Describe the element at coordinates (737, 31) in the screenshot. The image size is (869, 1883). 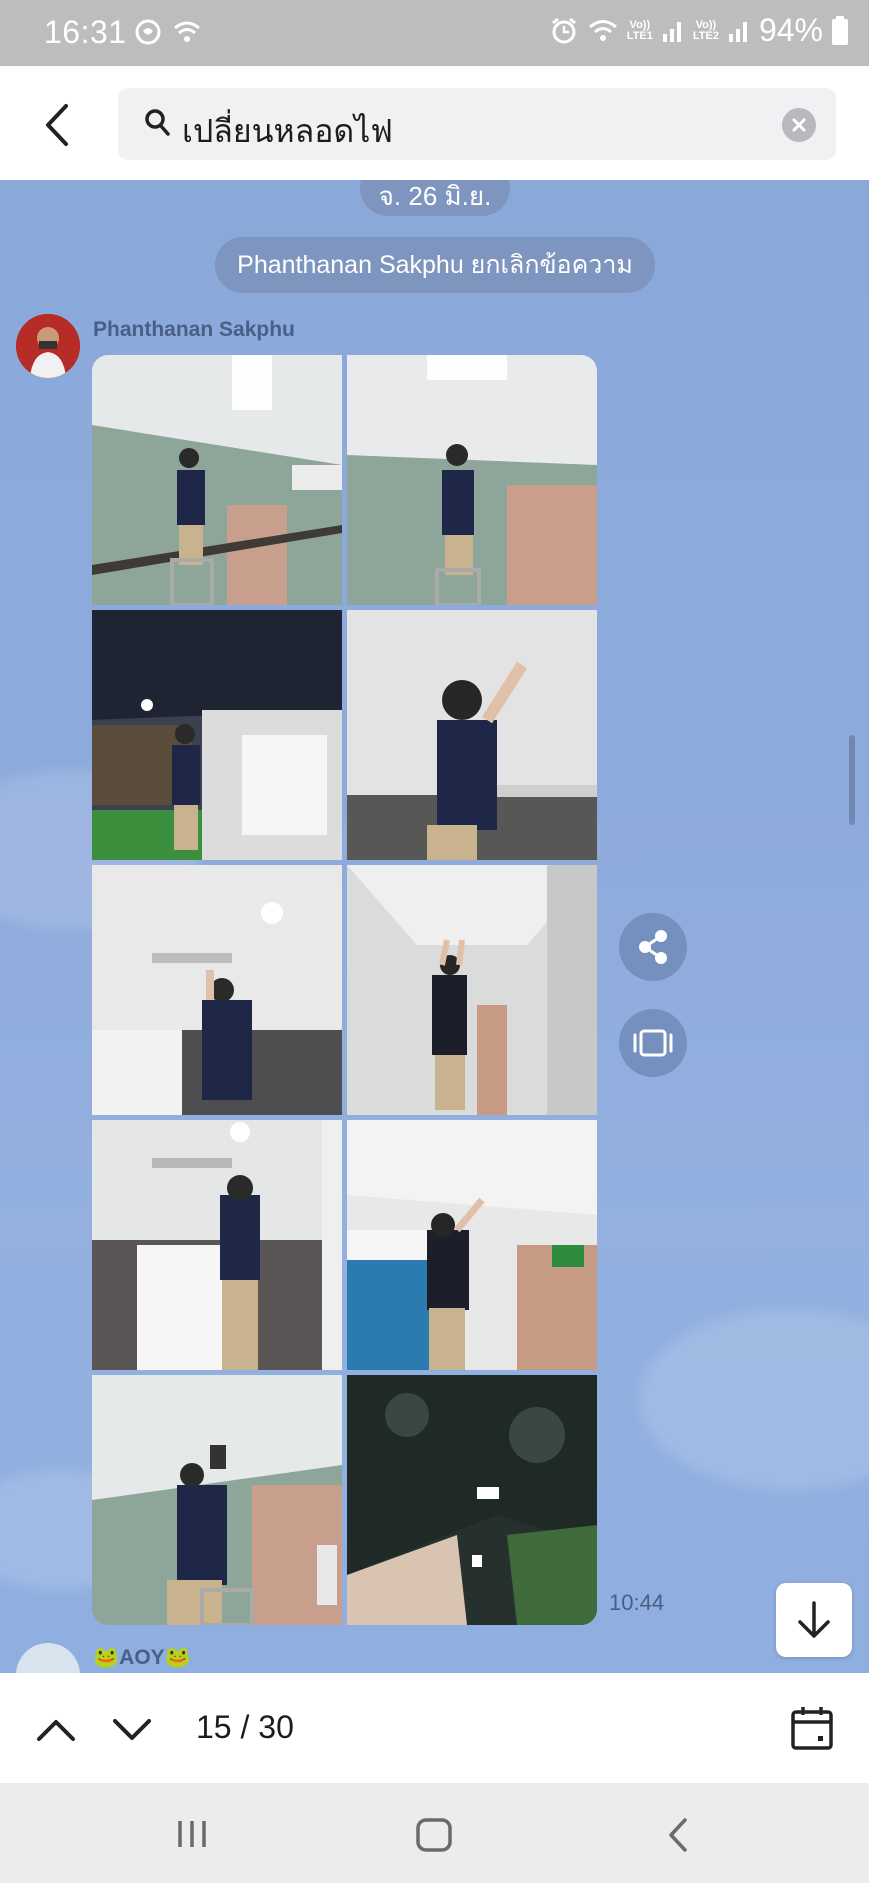
I see `signal2-icon` at that location.